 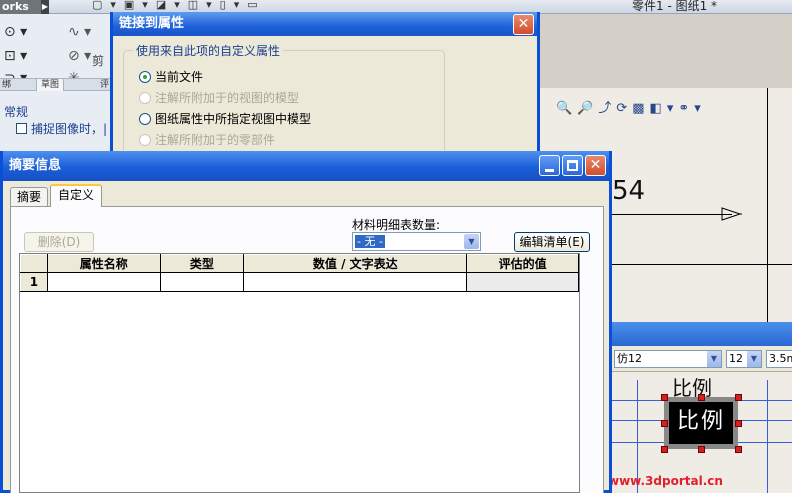 I want to click on brand-menu-arrow-icon: ▶, so click(x=45, y=7).